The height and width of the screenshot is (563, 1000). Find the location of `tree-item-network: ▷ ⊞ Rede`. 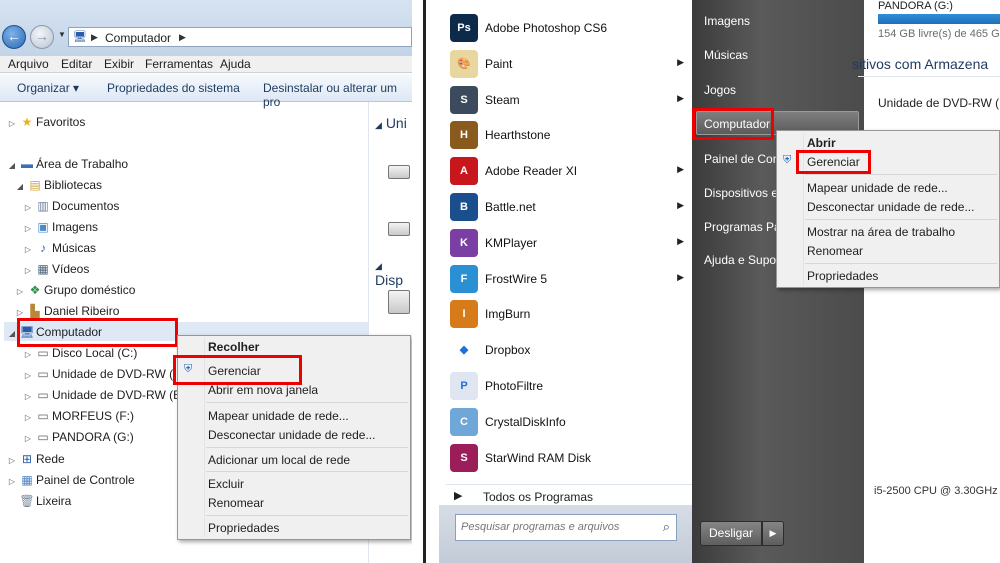

tree-item-network: ▷ ⊞ Rede is located at coordinates (35, 459).